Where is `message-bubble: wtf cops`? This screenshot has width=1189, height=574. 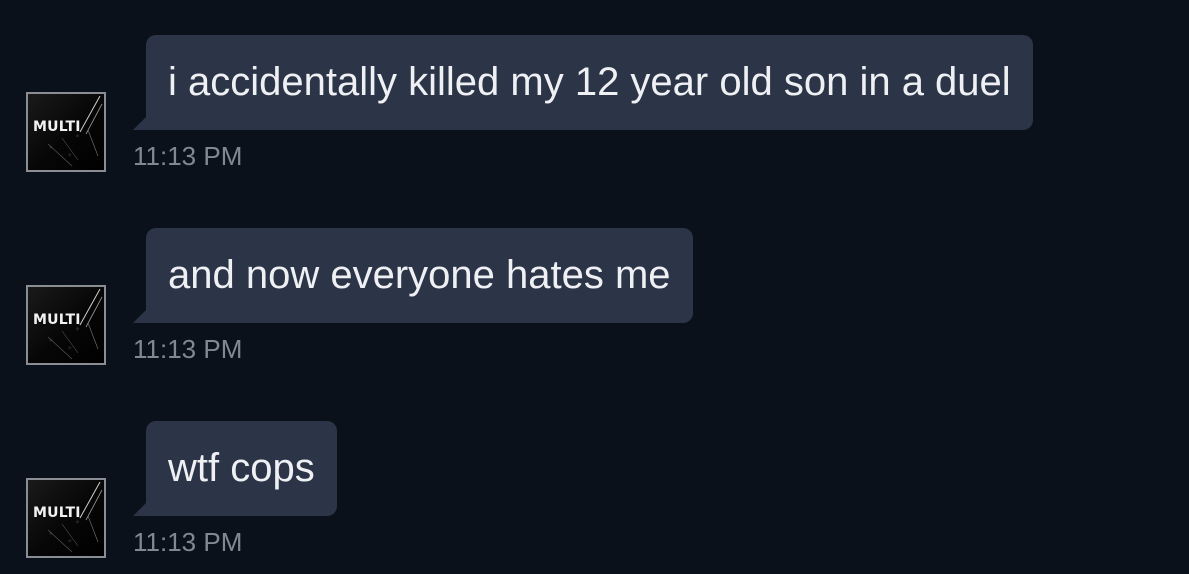
message-bubble: wtf cops is located at coordinates (241, 468).